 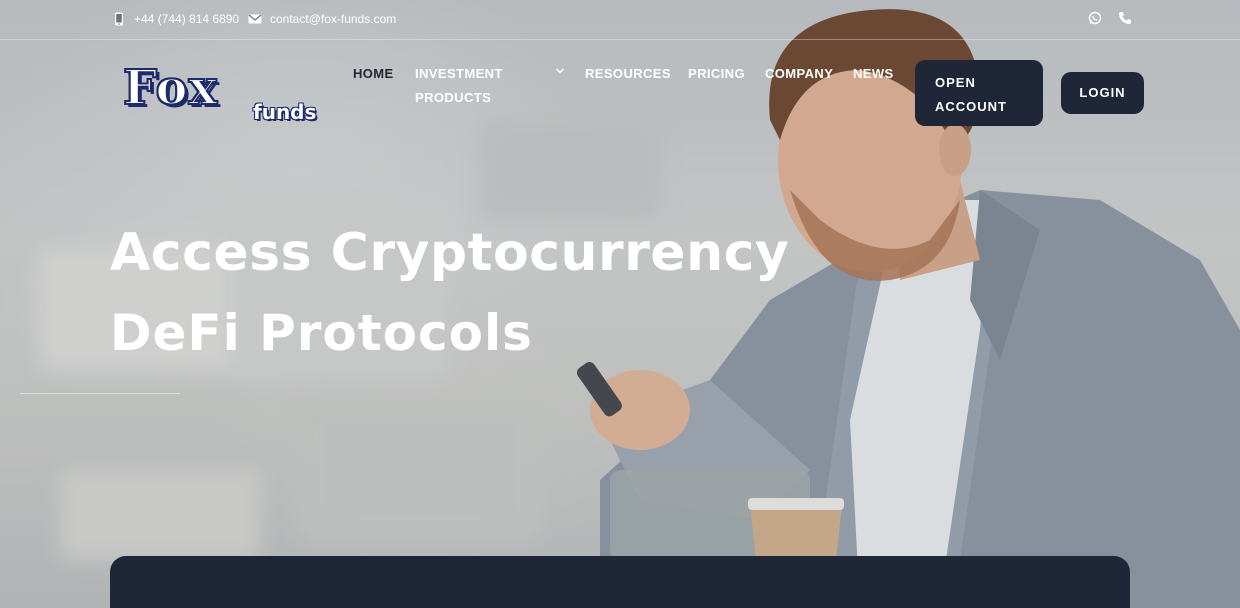 What do you see at coordinates (620, 20) in the screenshot?
I see `top-contact-bar: +44 (744) 814 6890 contact@fox-funds.com` at bounding box center [620, 20].